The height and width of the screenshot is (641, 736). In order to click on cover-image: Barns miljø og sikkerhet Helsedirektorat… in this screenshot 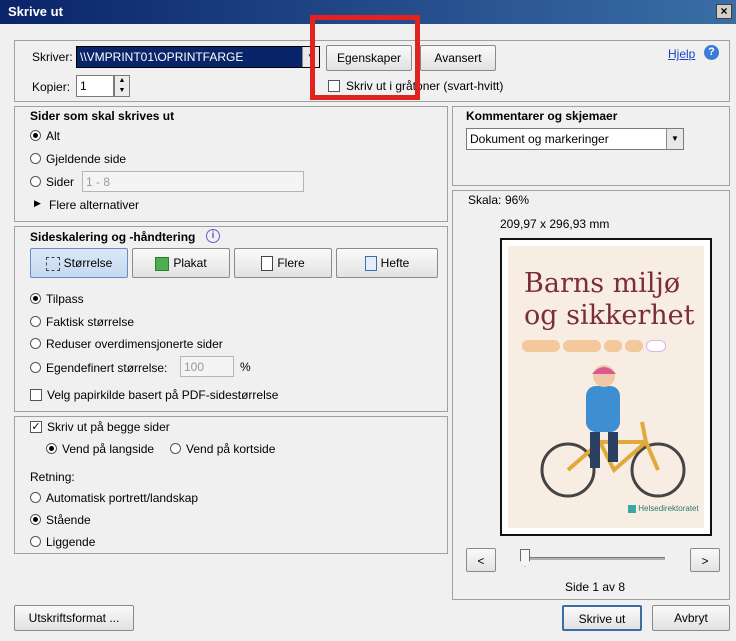, I will do `click(606, 387)`.